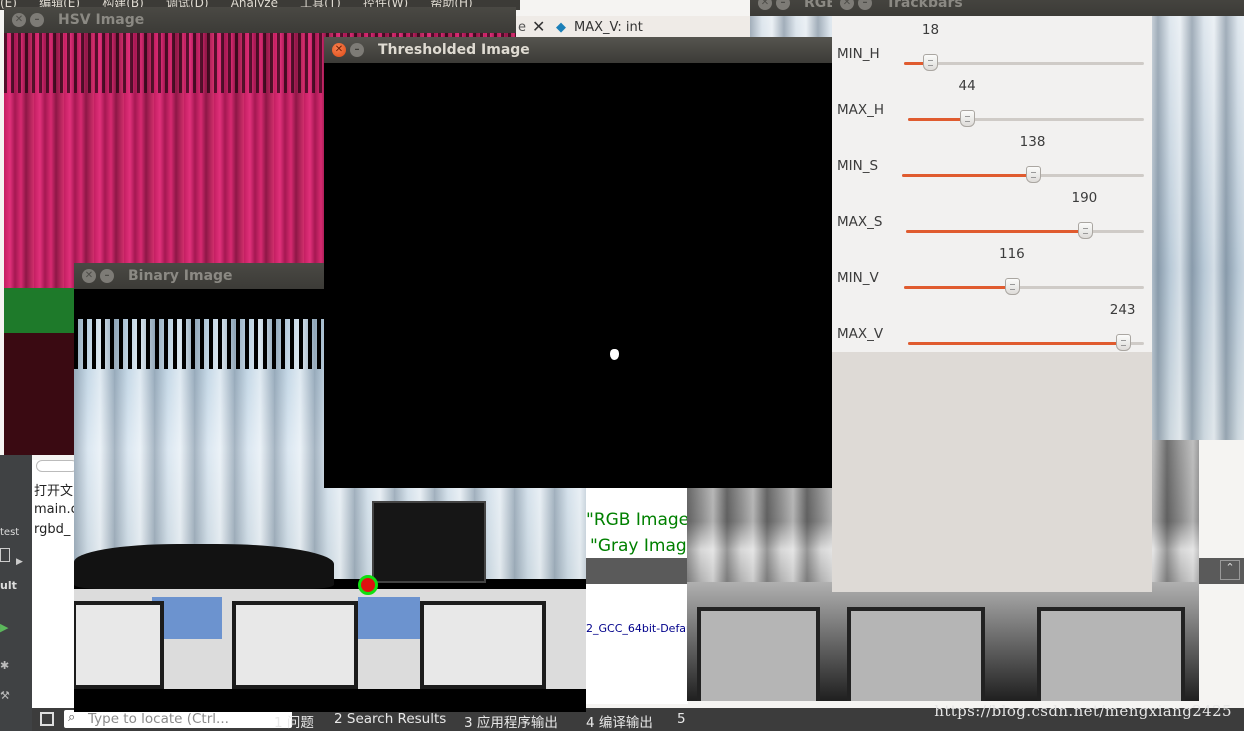 Image resolution: width=1244 pixels, height=731 pixels. Describe the element at coordinates (1012, 254) in the screenshot. I see `trackbar-value: 116` at that location.